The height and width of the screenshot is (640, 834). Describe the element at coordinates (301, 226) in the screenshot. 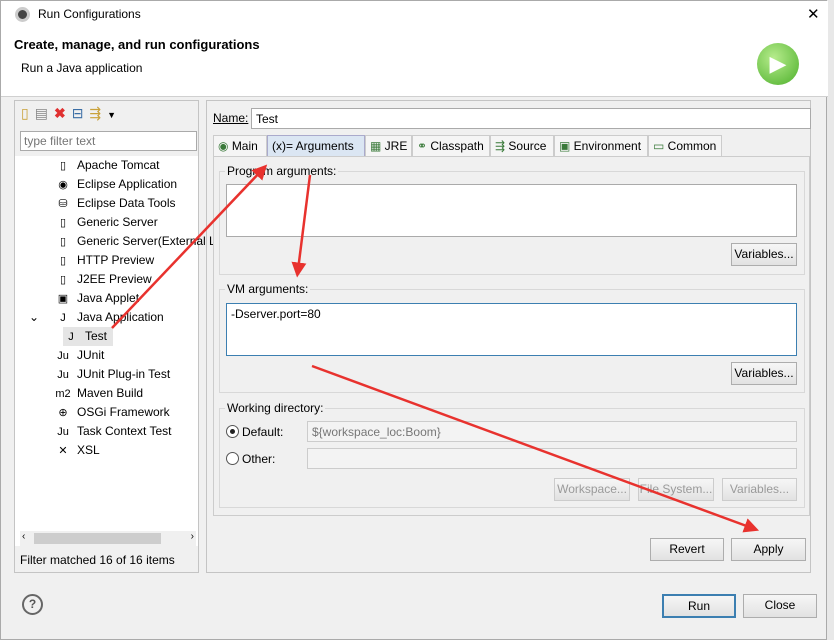

I see `arrow-to-vm-arguments` at that location.